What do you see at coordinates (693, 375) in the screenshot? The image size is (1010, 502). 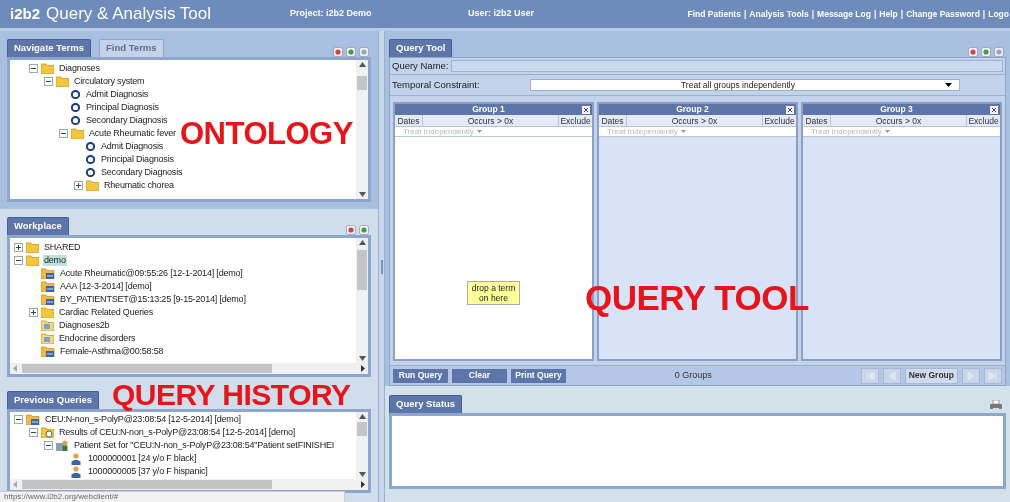 I see `group-count: 0 Groups` at bounding box center [693, 375].